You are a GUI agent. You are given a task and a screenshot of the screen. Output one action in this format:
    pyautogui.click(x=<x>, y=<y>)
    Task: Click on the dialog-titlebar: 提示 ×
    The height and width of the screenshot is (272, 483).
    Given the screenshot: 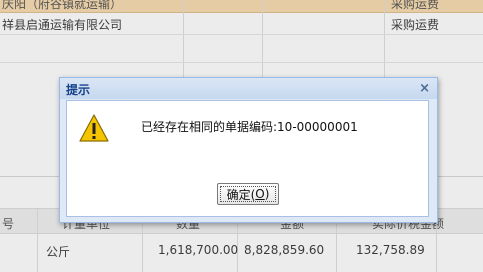 What is the action you would take?
    pyautogui.click(x=248, y=88)
    